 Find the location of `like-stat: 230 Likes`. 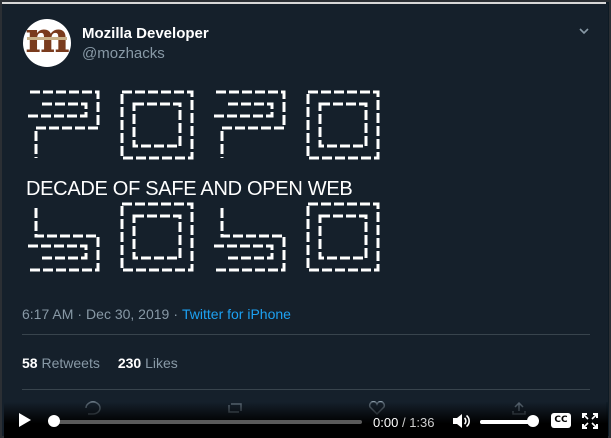

like-stat: 230 Likes is located at coordinates (148, 363).